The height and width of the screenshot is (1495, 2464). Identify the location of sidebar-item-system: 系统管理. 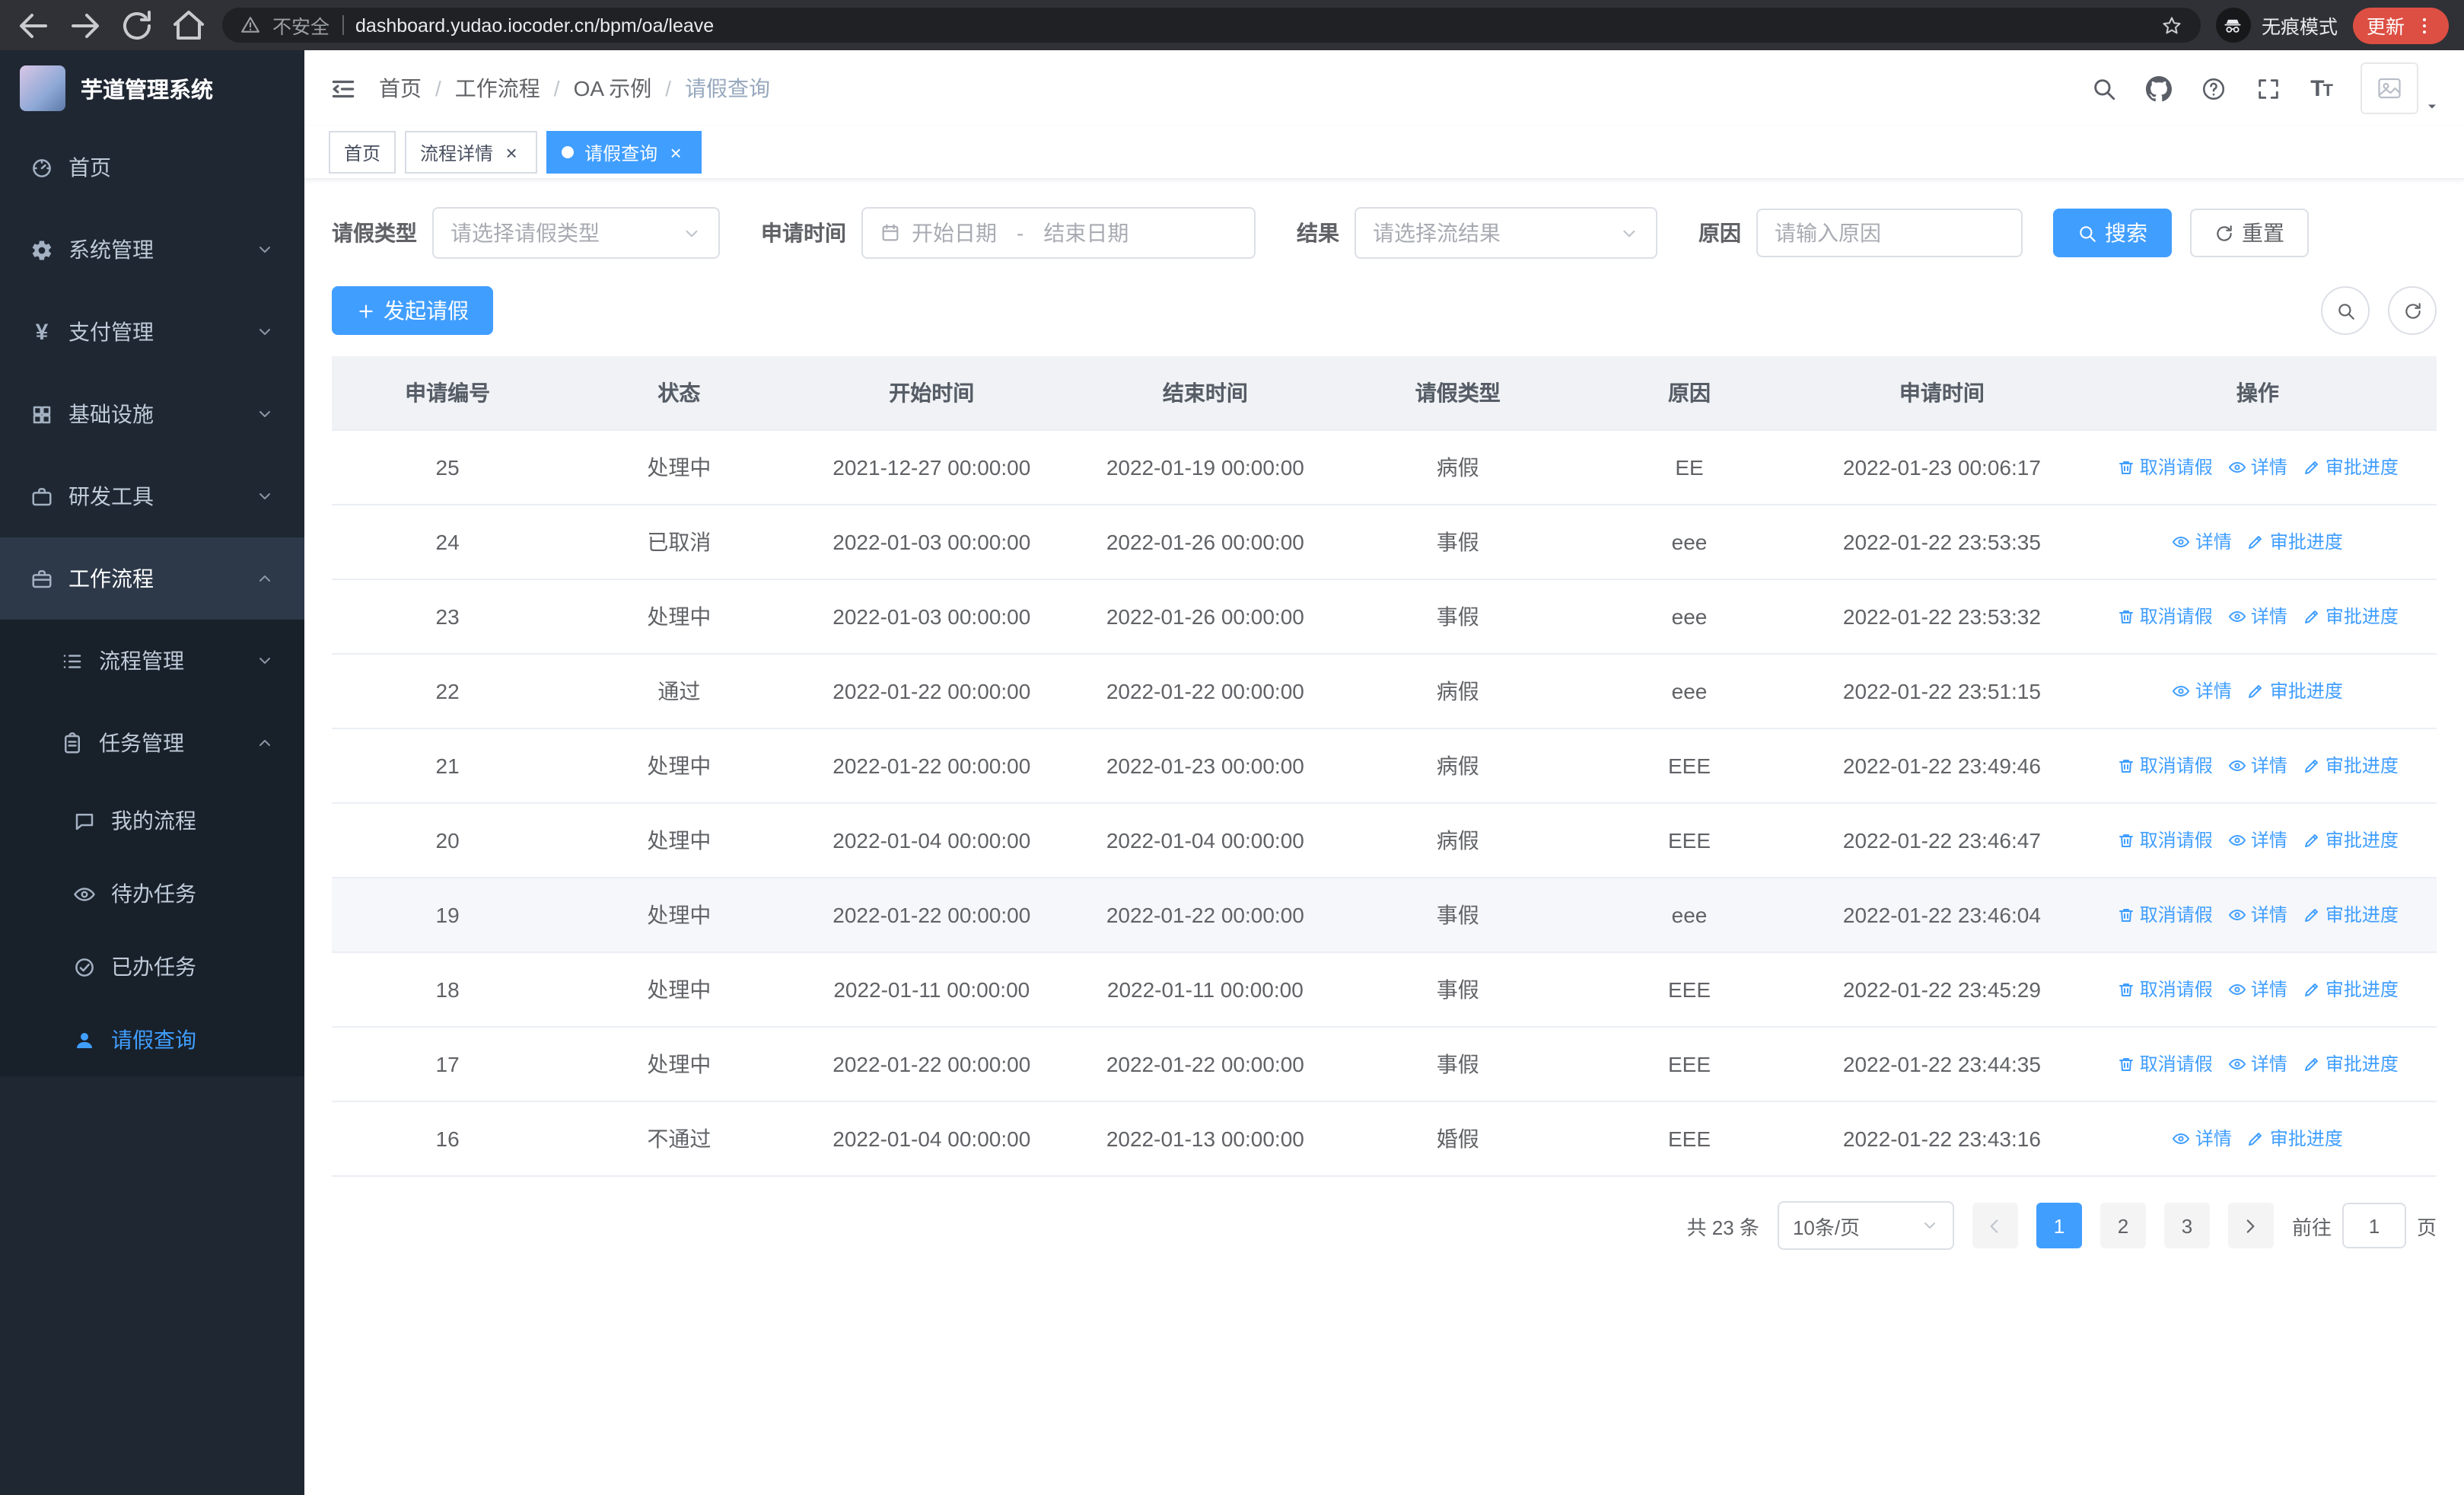
(152, 250).